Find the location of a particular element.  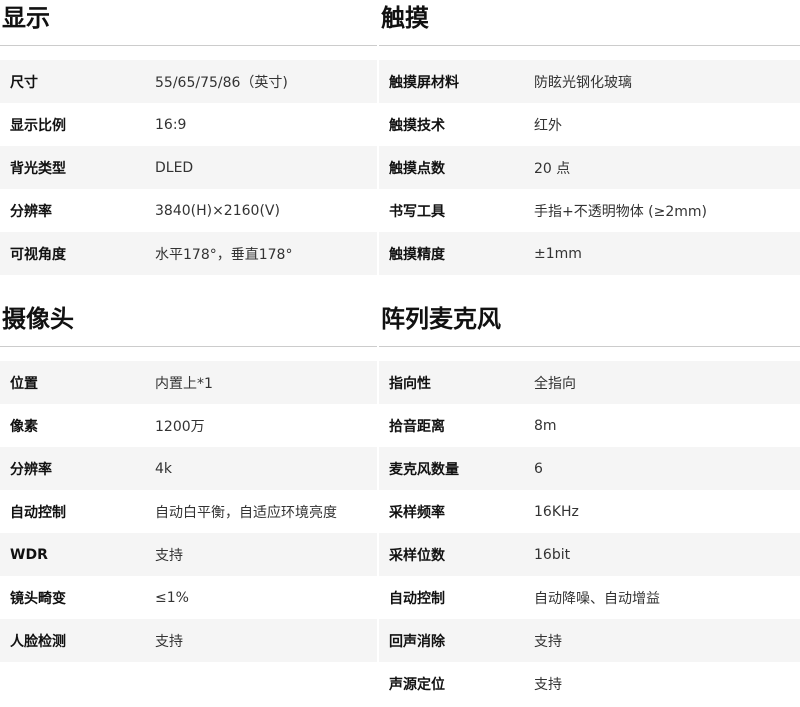

spec-value: 水平178°，垂直178° is located at coordinates (224, 254).